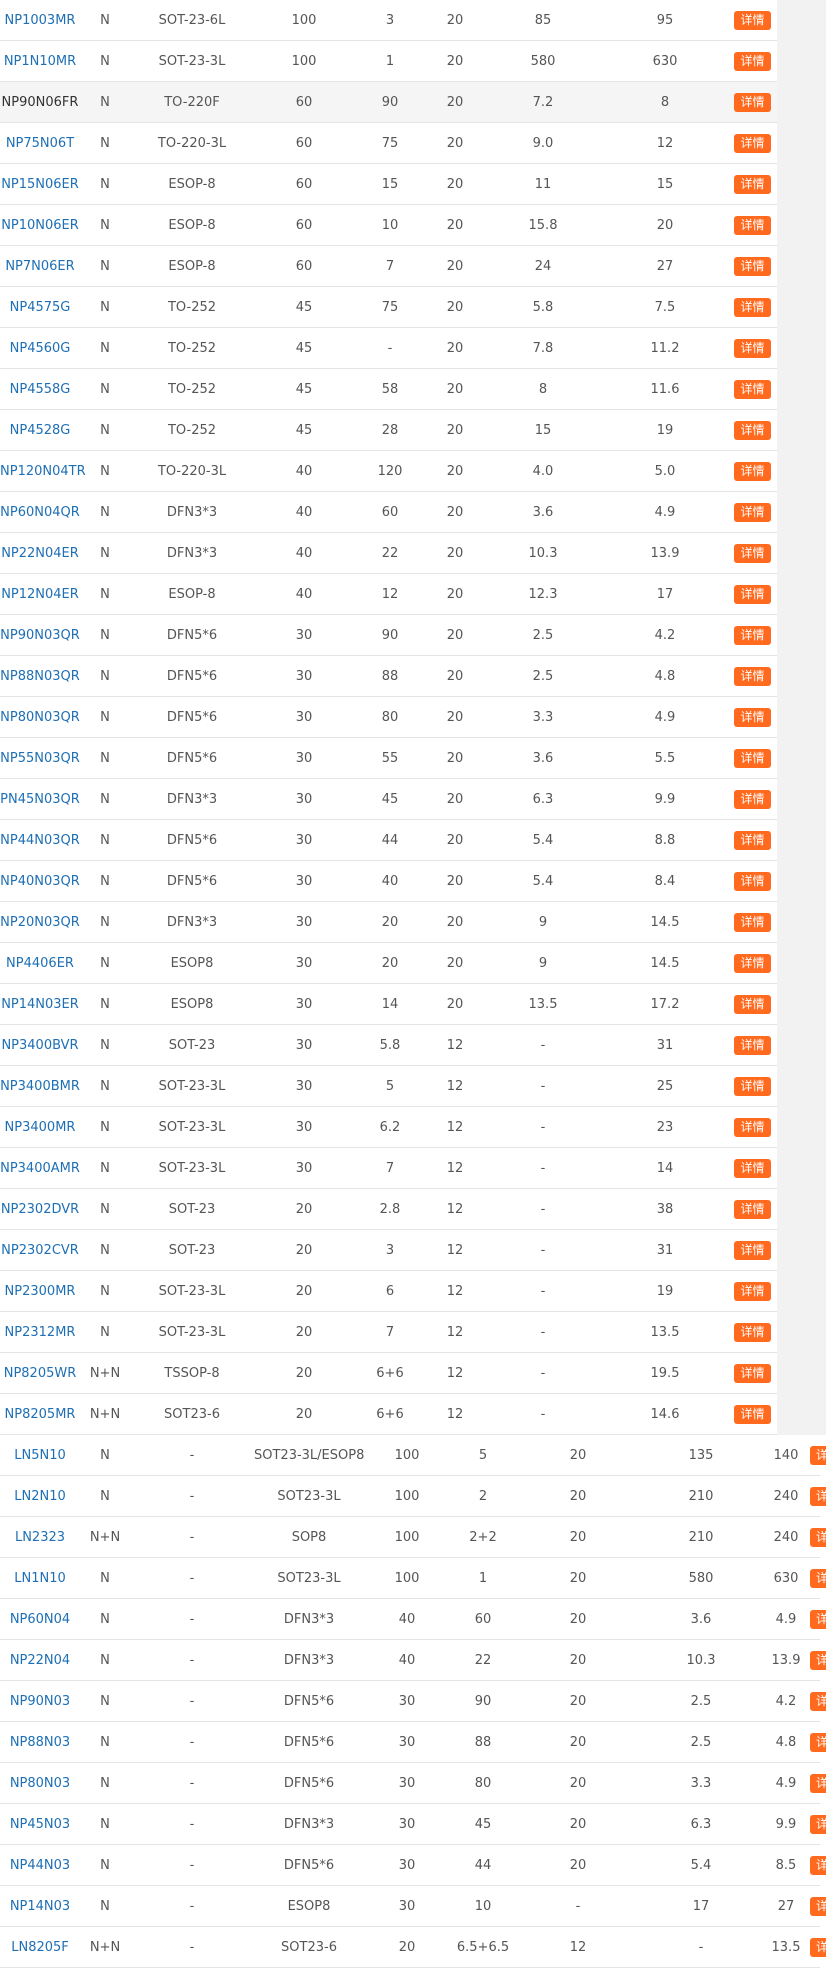 The width and height of the screenshot is (826, 1972). What do you see at coordinates (40, 1701) in the screenshot?
I see `model-link: NP90N03` at bounding box center [40, 1701].